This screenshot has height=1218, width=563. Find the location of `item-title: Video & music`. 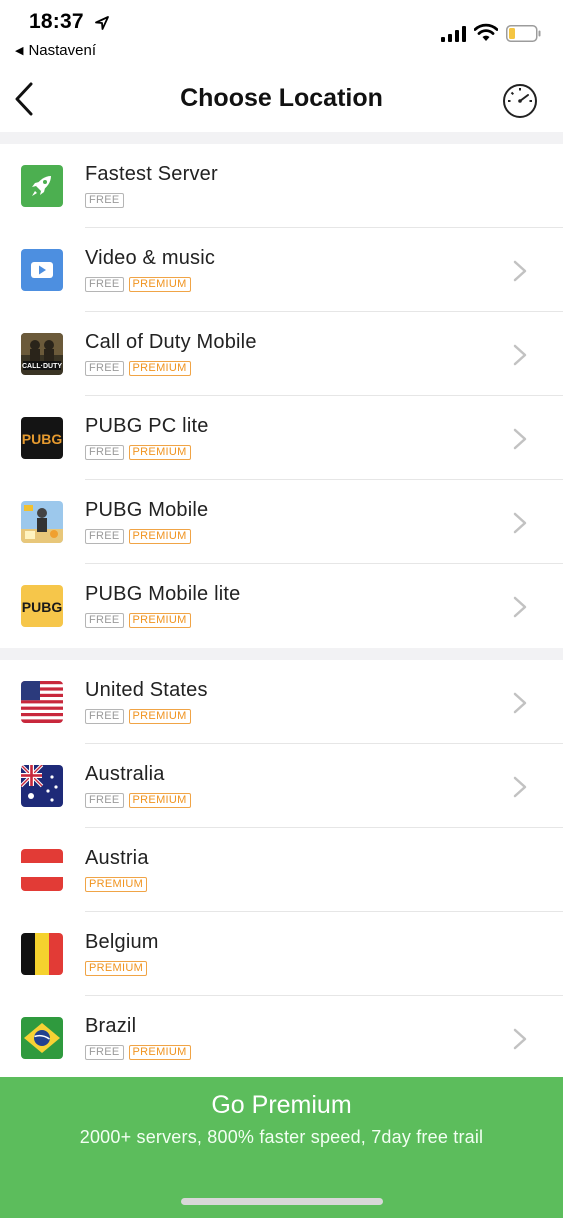

item-title: Video & music is located at coordinates (150, 258).